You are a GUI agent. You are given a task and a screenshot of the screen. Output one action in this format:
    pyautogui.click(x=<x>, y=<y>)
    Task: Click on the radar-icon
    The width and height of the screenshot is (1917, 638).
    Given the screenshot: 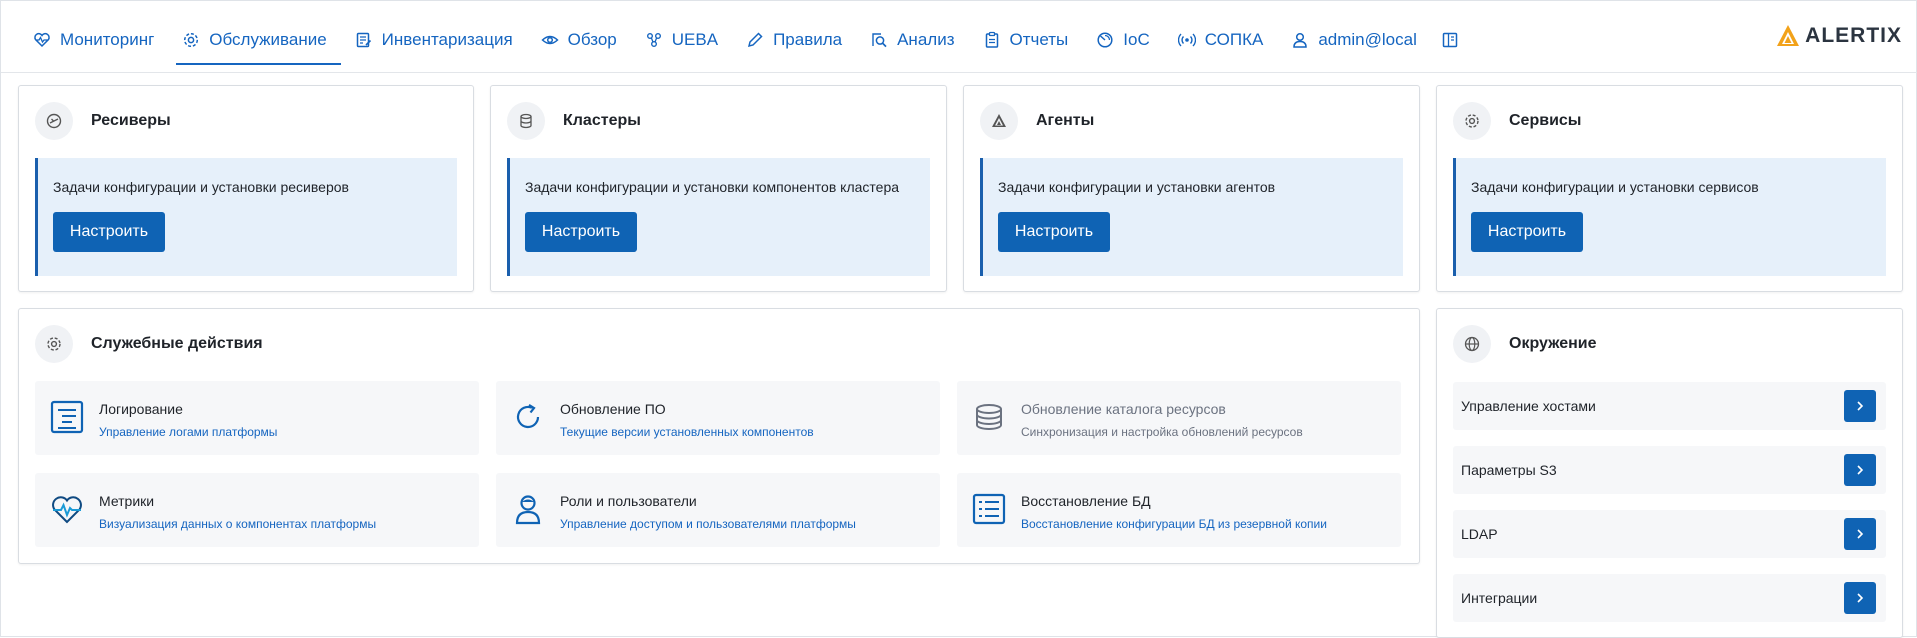 What is the action you would take?
    pyautogui.click(x=1105, y=40)
    